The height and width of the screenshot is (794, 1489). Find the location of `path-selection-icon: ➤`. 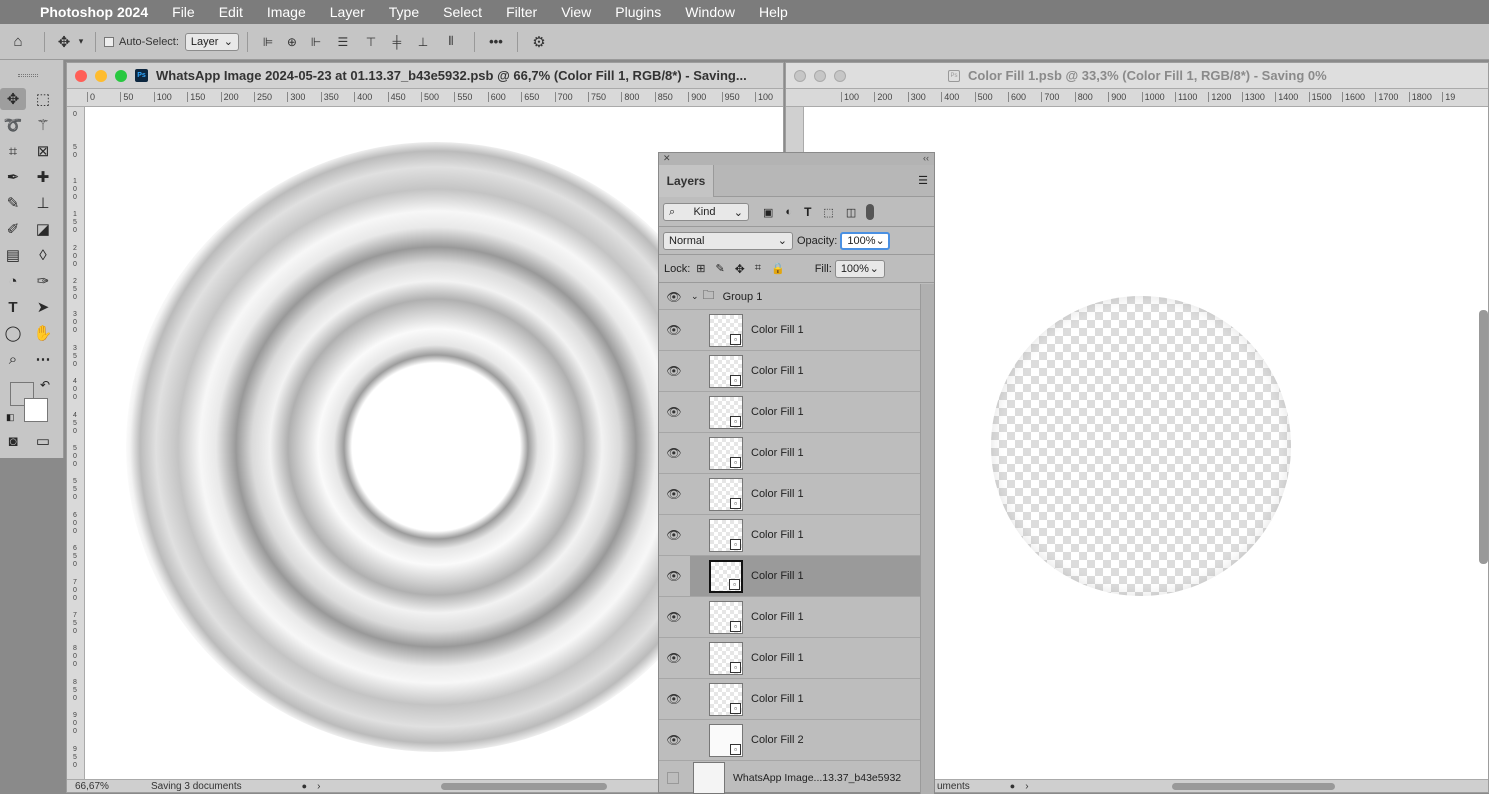

path-selection-icon: ➤ is located at coordinates (43, 307).